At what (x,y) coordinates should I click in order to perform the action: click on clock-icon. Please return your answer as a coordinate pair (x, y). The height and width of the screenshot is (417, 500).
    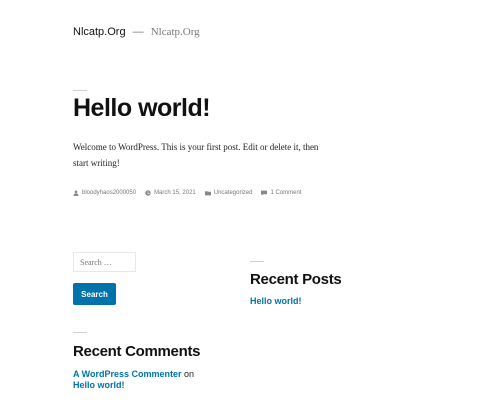
    Looking at the image, I should click on (148, 193).